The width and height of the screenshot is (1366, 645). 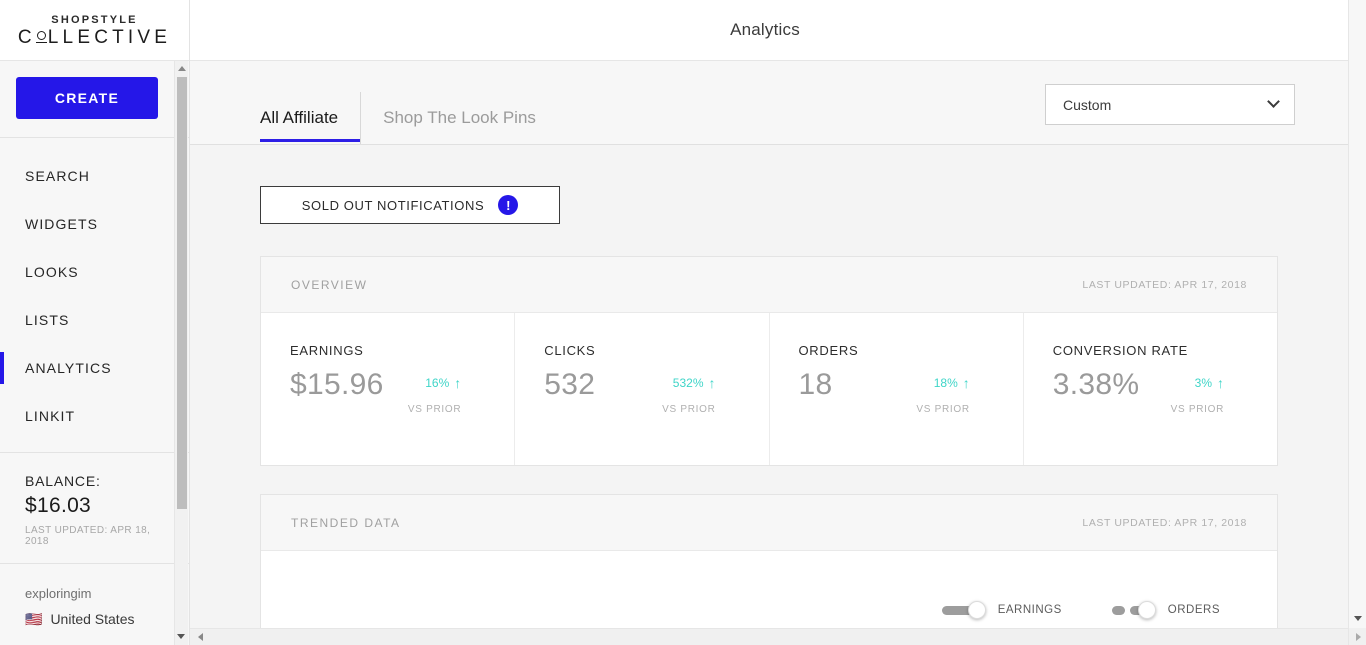 I want to click on balance-last-updated: LAST UPDATED: APR 18, 2018, so click(x=88, y=536).